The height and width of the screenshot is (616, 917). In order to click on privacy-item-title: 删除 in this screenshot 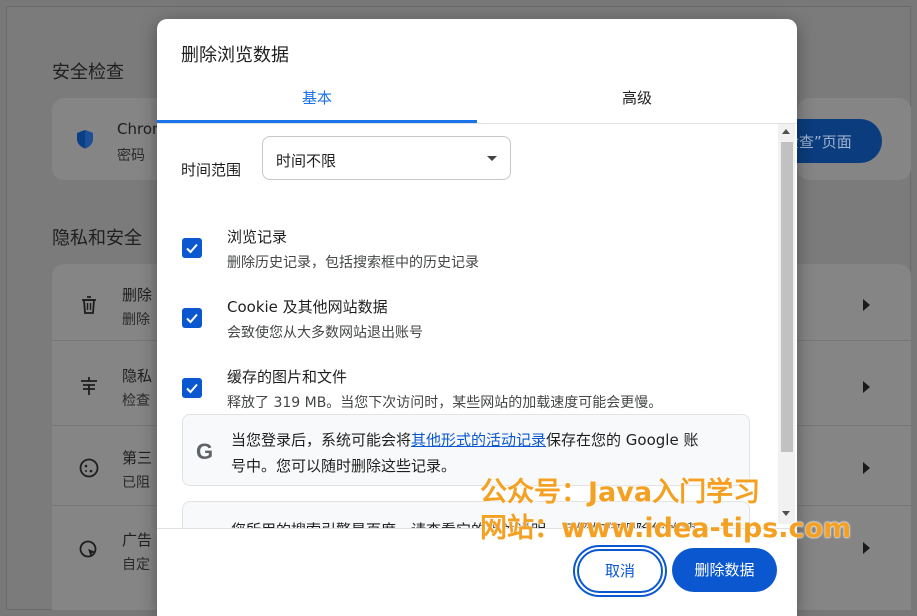, I will do `click(137, 295)`.